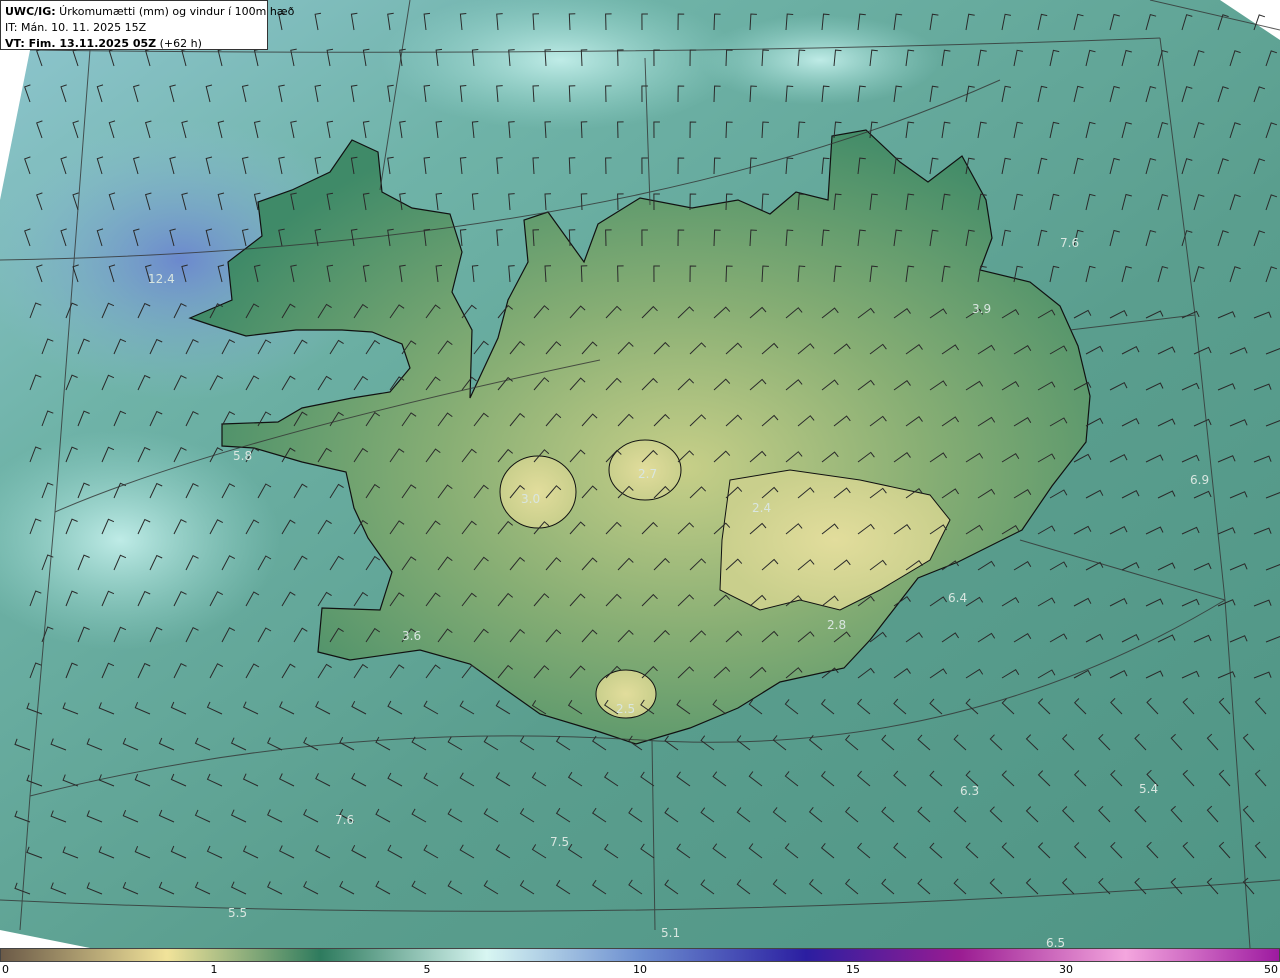 The image size is (1280, 978). What do you see at coordinates (559, 842) in the screenshot?
I see `map-value-label: 7.5` at bounding box center [559, 842].